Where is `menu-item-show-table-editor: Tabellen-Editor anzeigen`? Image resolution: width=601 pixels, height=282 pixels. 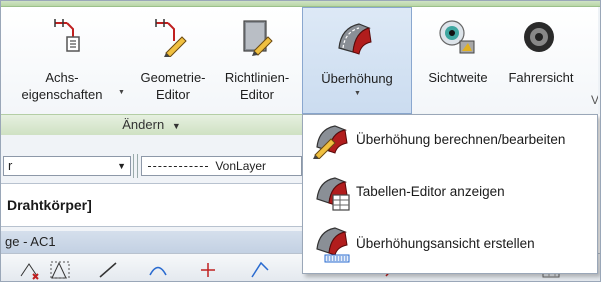 menu-item-show-table-editor: Tabellen-Editor anzeigen is located at coordinates (450, 192).